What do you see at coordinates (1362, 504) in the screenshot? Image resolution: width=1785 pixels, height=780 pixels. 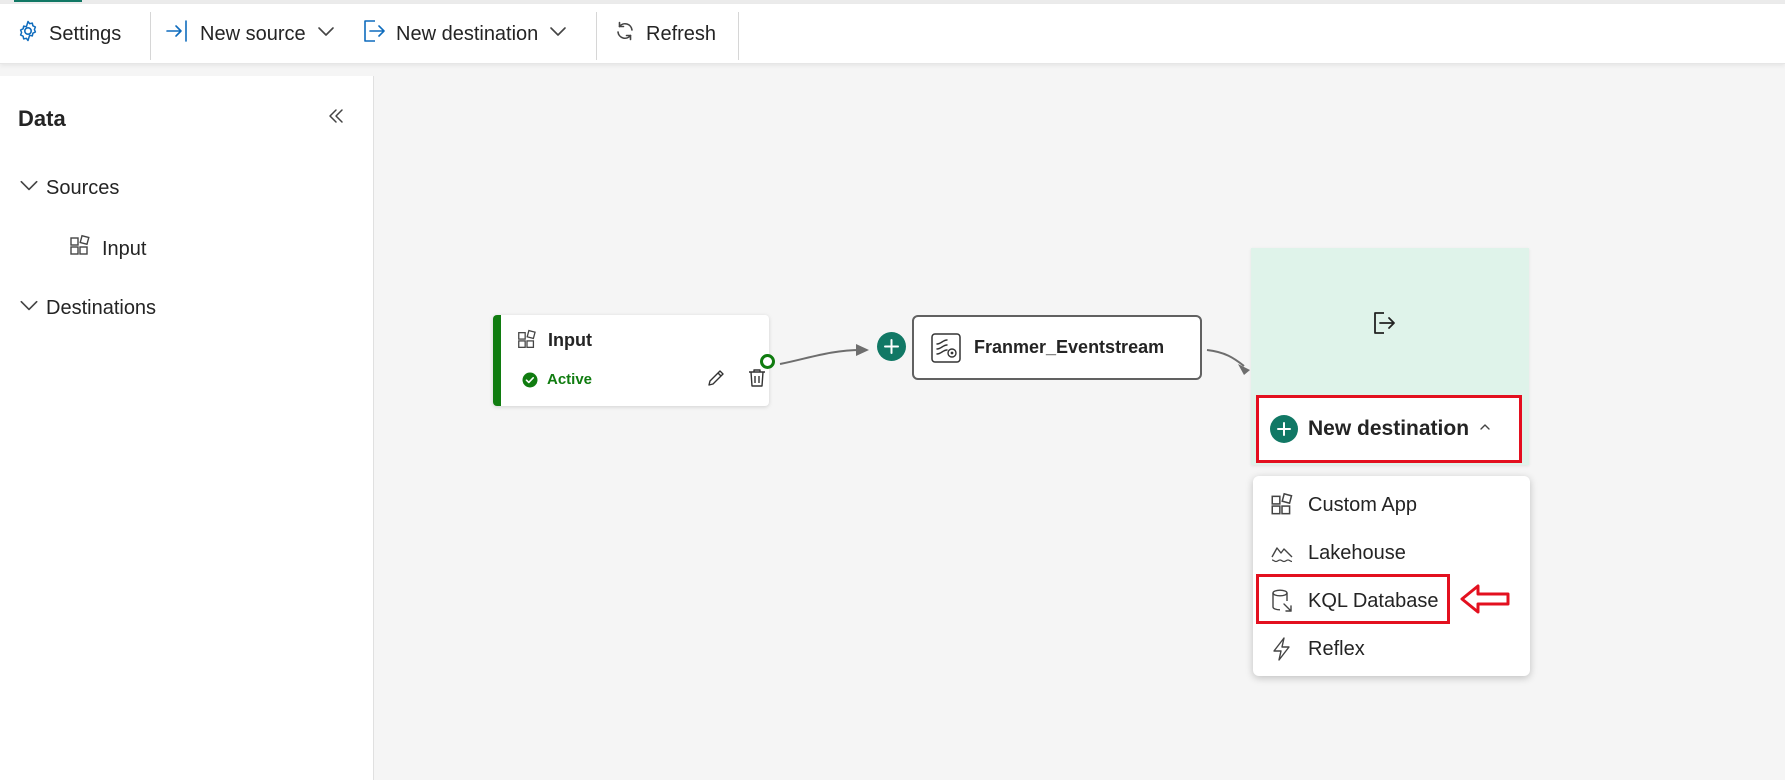 I see `menu-item-label: Custom App` at bounding box center [1362, 504].